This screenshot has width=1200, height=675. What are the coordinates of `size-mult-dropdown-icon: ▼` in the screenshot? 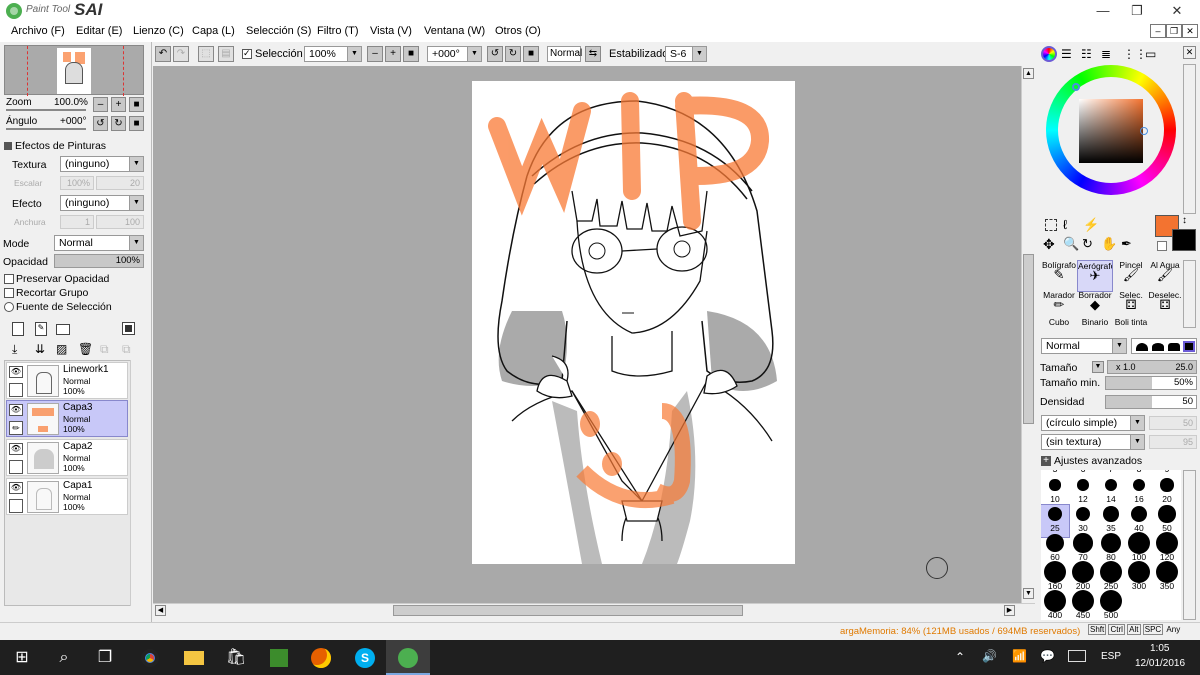 It's located at (1098, 367).